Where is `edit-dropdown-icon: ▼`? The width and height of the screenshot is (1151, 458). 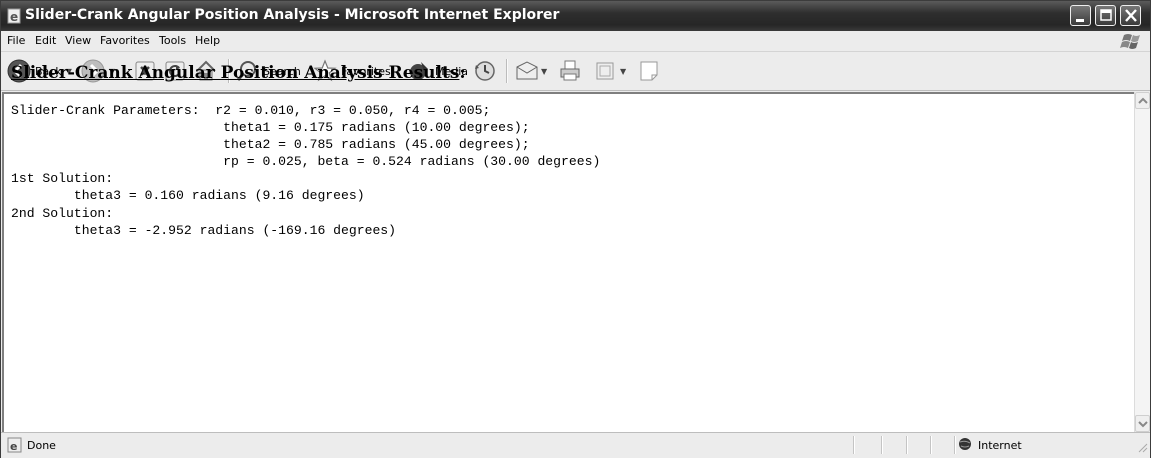 edit-dropdown-icon: ▼ is located at coordinates (623, 71).